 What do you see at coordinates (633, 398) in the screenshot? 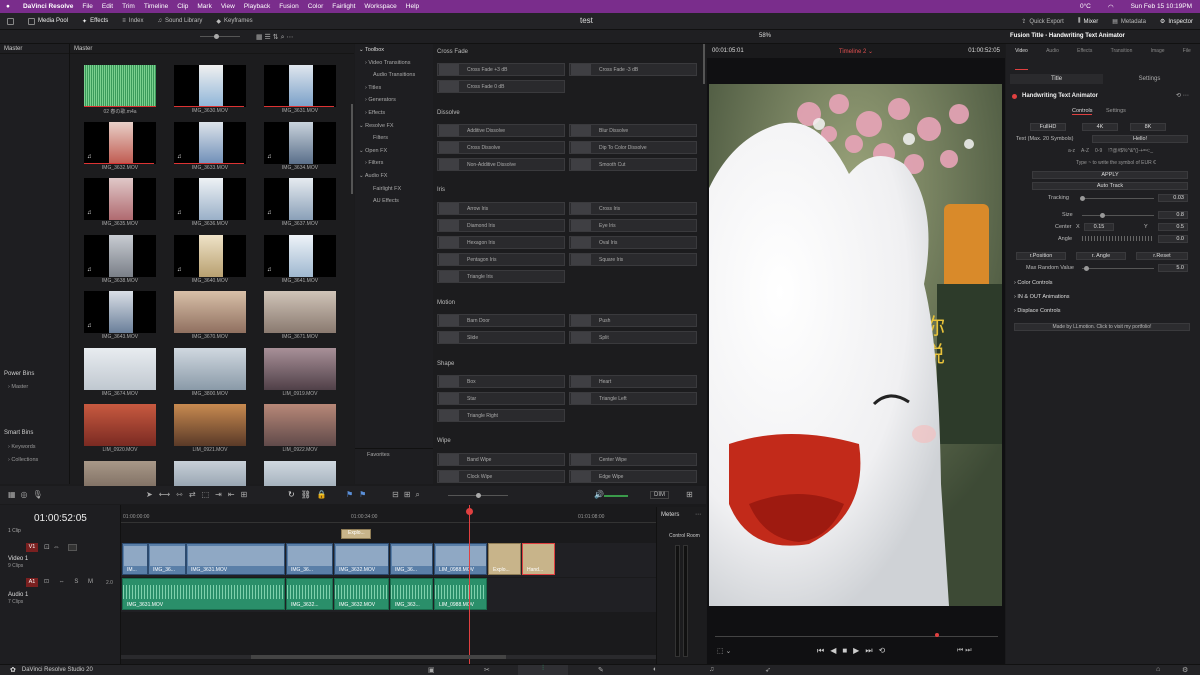
I see `fx-triangle-left: Triangle Left` at bounding box center [633, 398].